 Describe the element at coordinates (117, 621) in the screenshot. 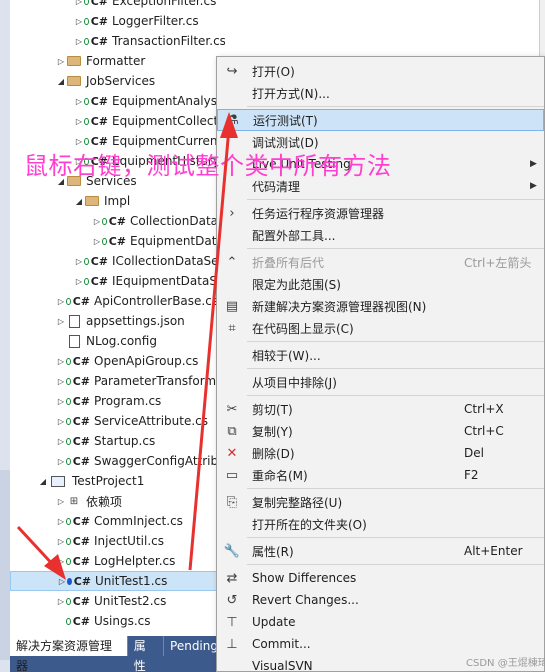

I see `tree-row: C# Usings.cs` at that location.